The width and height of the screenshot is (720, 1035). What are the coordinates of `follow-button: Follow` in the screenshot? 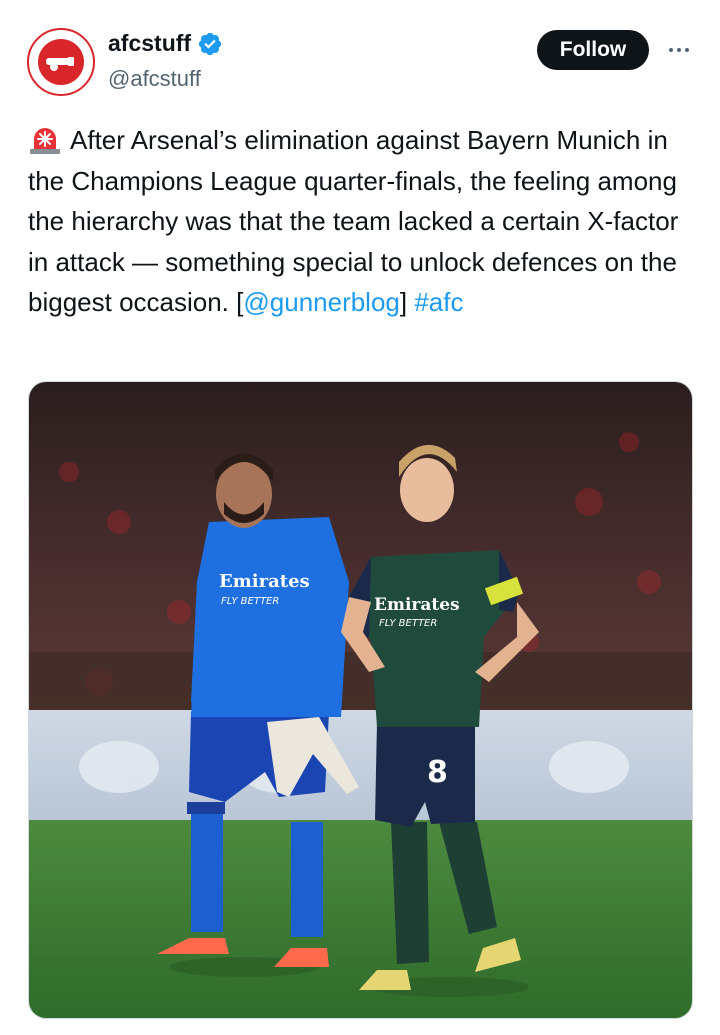 It's located at (593, 50).